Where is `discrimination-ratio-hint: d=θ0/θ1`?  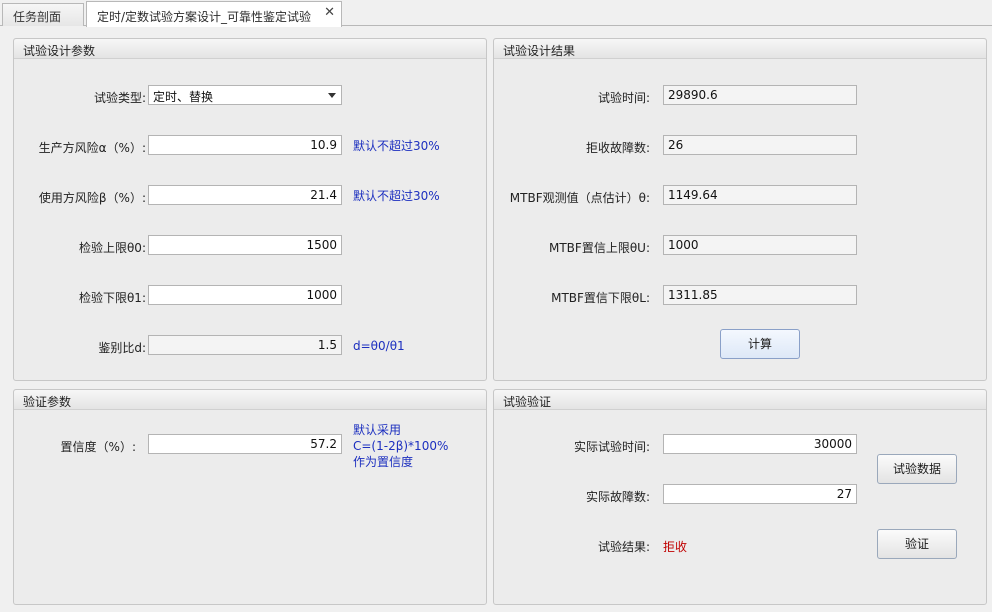 discrimination-ratio-hint: d=θ0/θ1 is located at coordinates (379, 346).